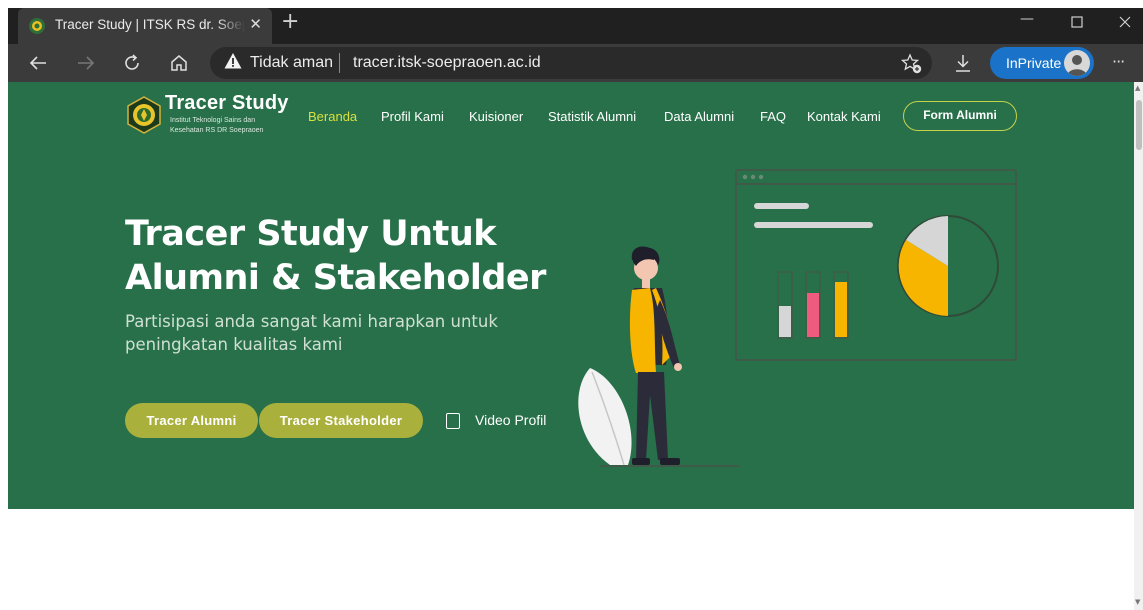  What do you see at coordinates (150, 24) in the screenshot?
I see `tab-title: Tracer Study | ITSK RS dr. Soepraoen` at bounding box center [150, 24].